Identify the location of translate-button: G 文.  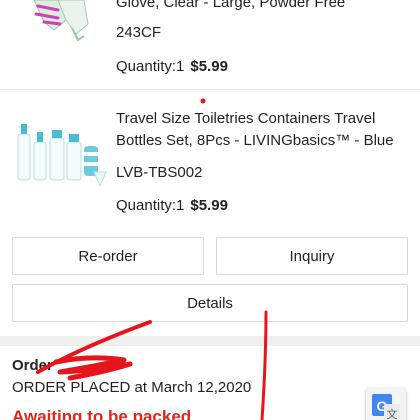
(386, 404).